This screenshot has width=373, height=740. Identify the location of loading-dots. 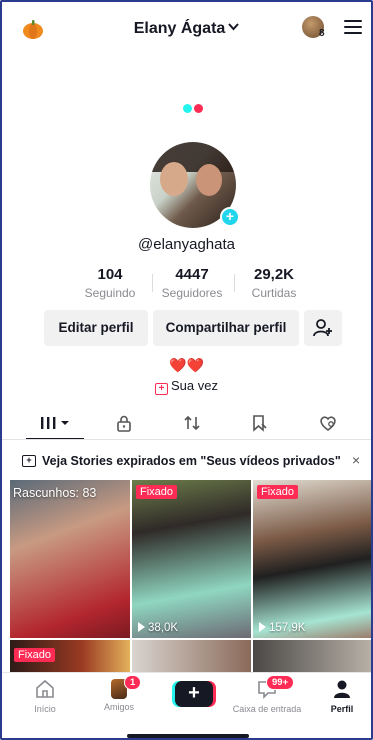
(195, 109).